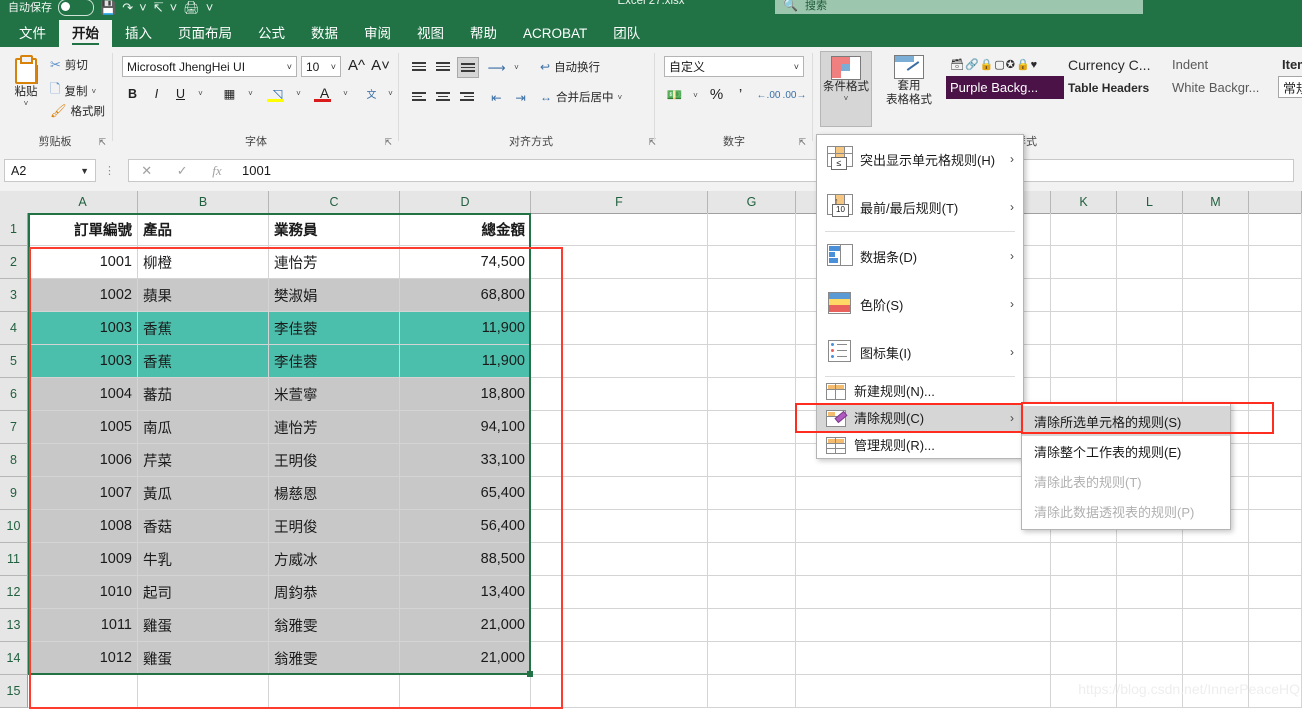 The width and height of the screenshot is (1302, 709). What do you see at coordinates (334, 202) in the screenshot?
I see `column-header-c: C` at bounding box center [334, 202].